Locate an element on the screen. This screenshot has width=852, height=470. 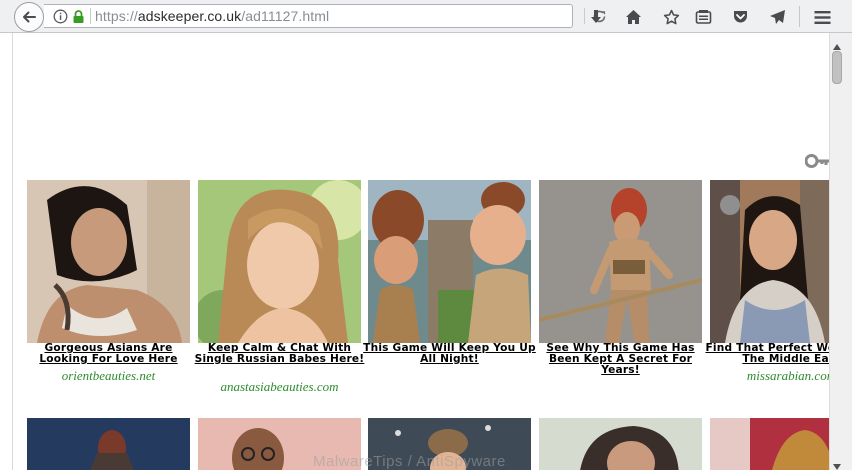
arrow-left-icon is located at coordinates (29, 17).